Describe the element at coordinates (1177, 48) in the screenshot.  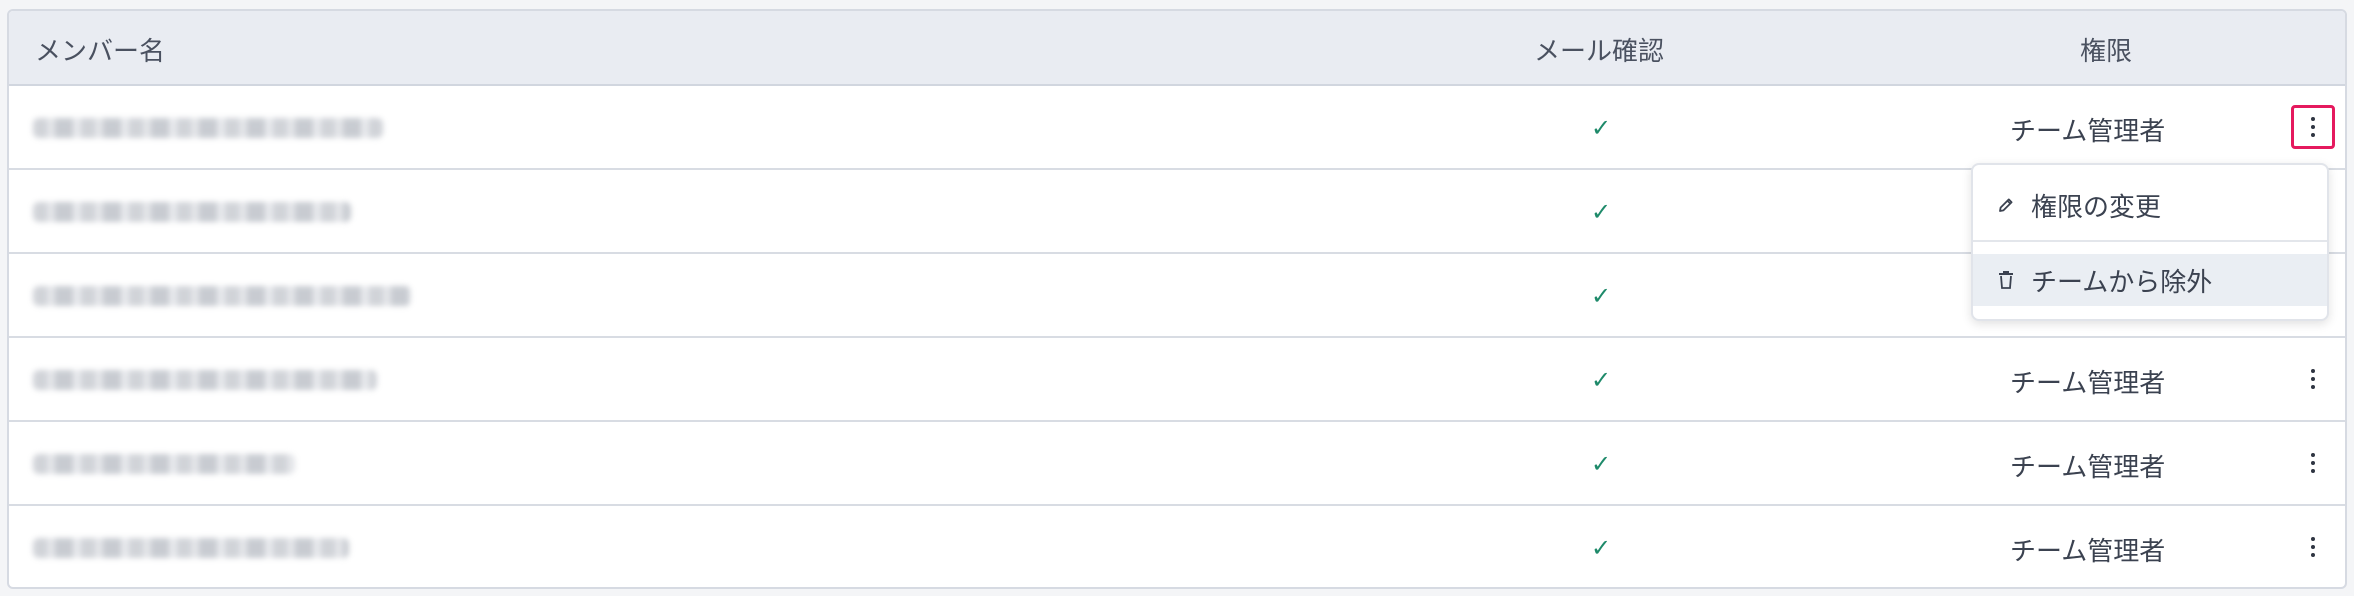
I see `table-header: メンバー名 メール確認 権限` at that location.